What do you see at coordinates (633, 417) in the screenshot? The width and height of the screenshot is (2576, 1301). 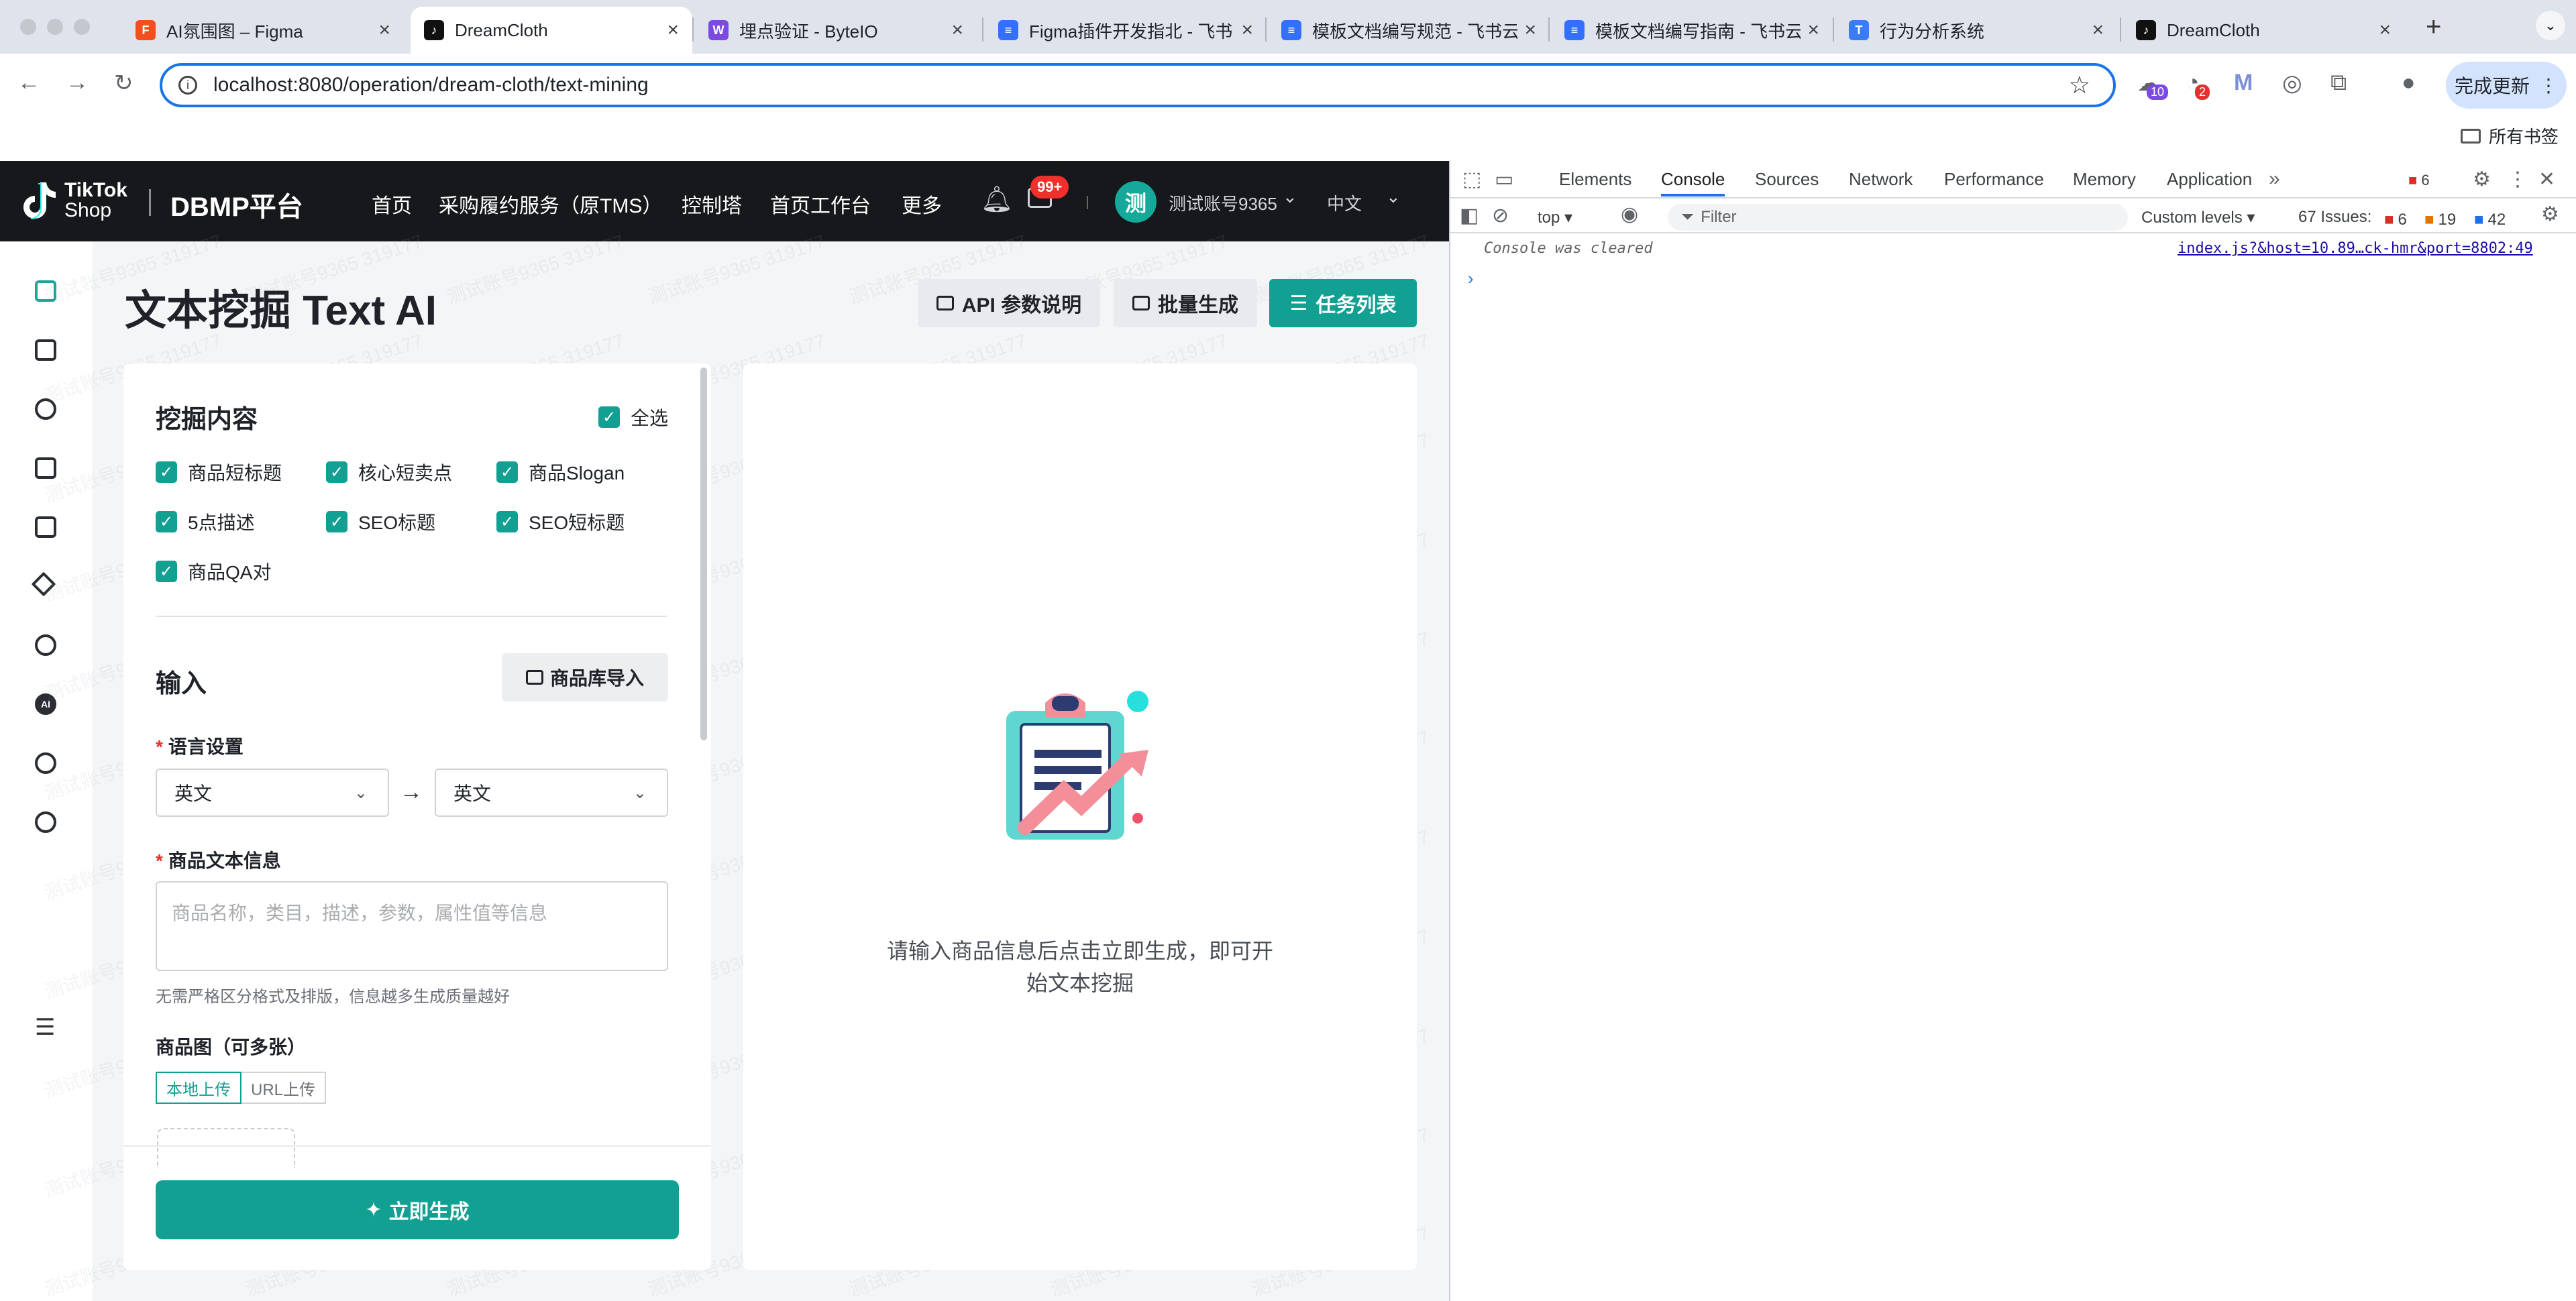 I see `select-all-checkbox: ✓ 全选` at bounding box center [633, 417].